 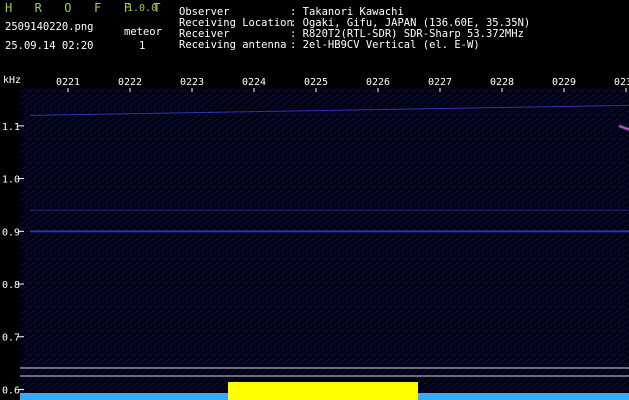 What do you see at coordinates (11, 338) in the screenshot?
I see `y-tick-label: 0.7` at bounding box center [11, 338].